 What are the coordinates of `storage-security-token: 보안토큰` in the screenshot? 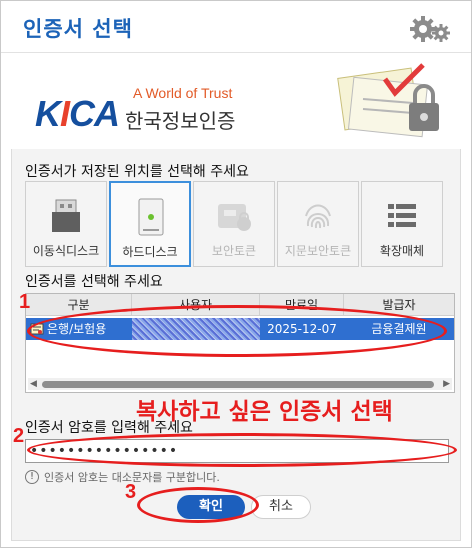 It's located at (234, 224).